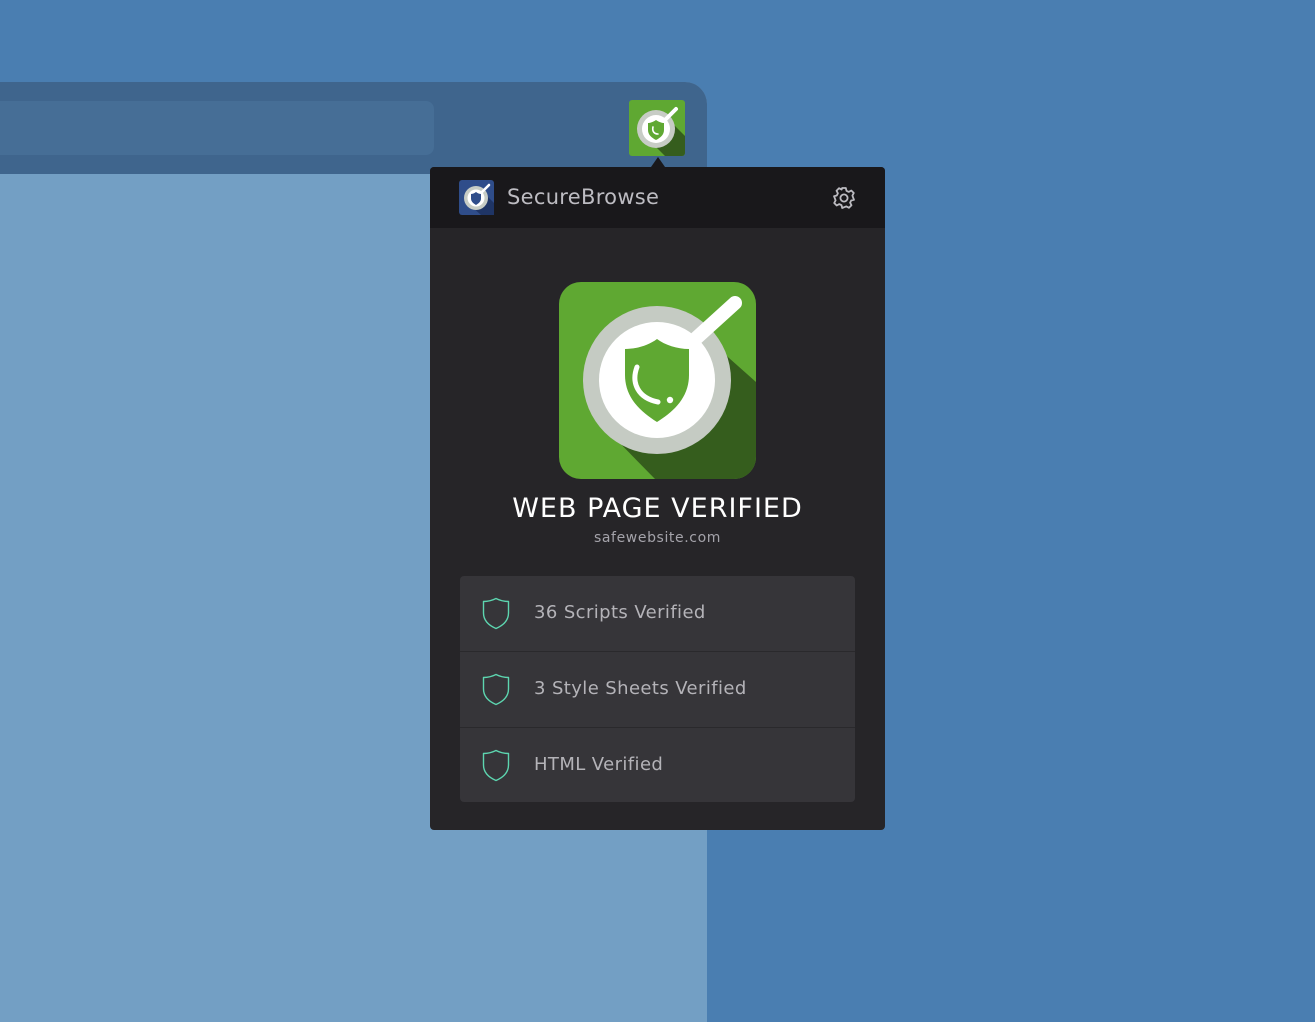 The height and width of the screenshot is (1022, 1315). Describe the element at coordinates (657, 380) in the screenshot. I see `verified-magnifier-shield-icon` at that location.